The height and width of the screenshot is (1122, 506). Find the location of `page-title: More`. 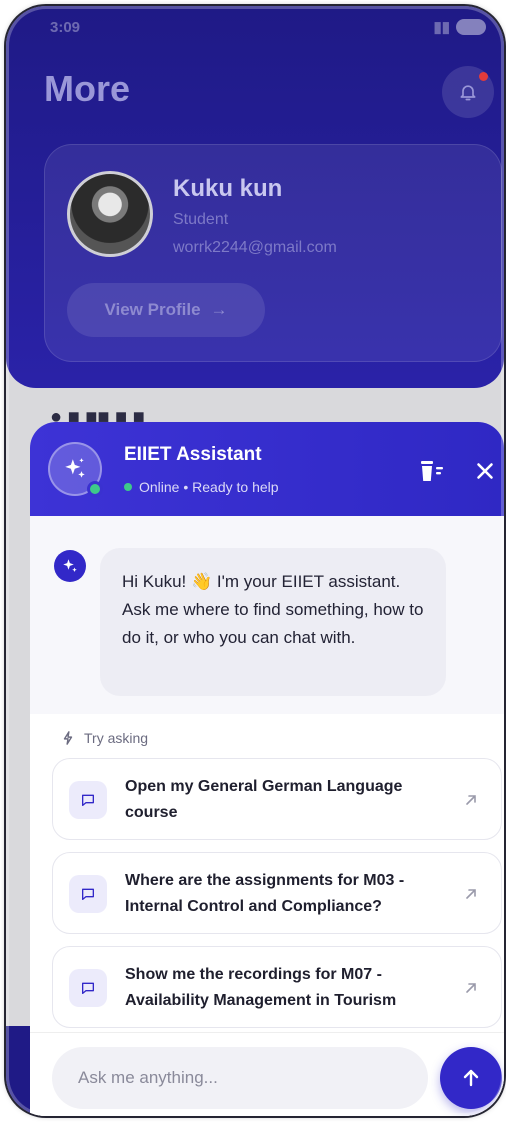

page-title: More is located at coordinates (87, 88).